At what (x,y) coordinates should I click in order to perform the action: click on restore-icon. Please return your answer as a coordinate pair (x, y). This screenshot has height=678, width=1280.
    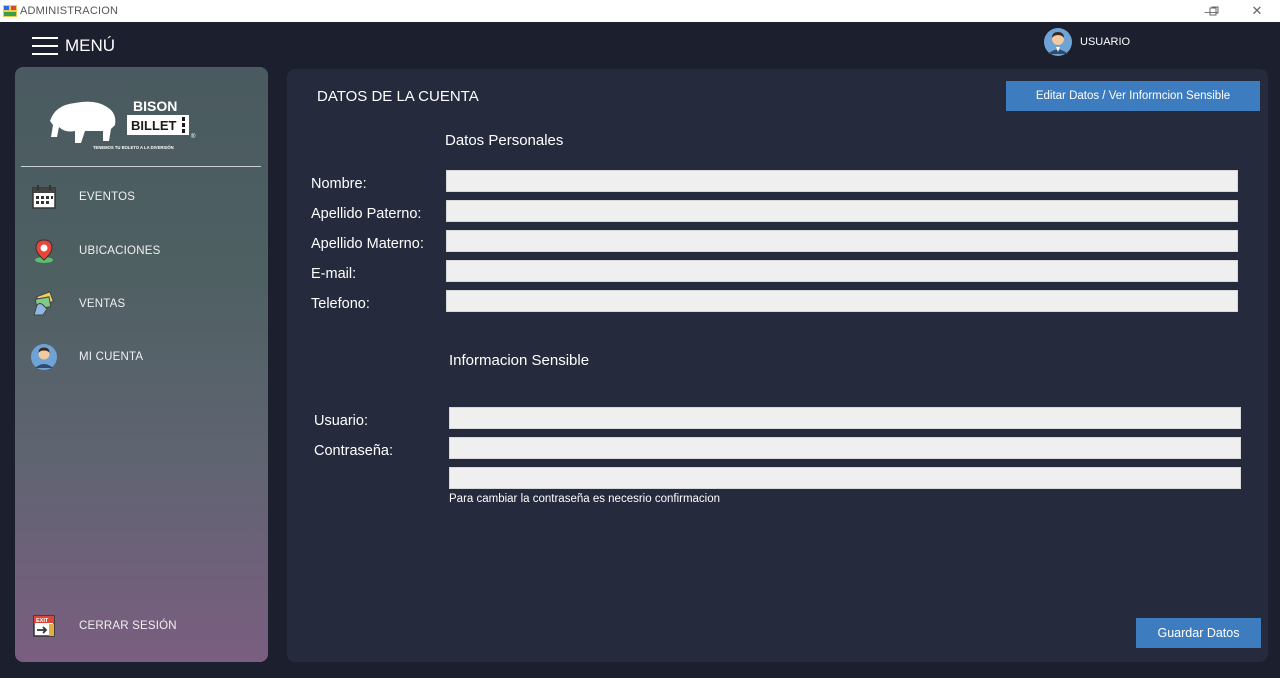
    Looking at the image, I should click on (1214, 11).